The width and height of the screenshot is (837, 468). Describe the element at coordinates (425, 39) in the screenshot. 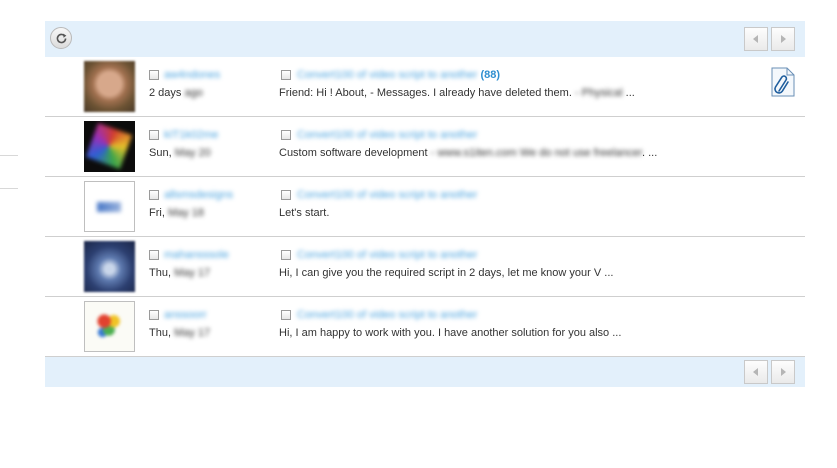

I see `top-toolbar` at that location.